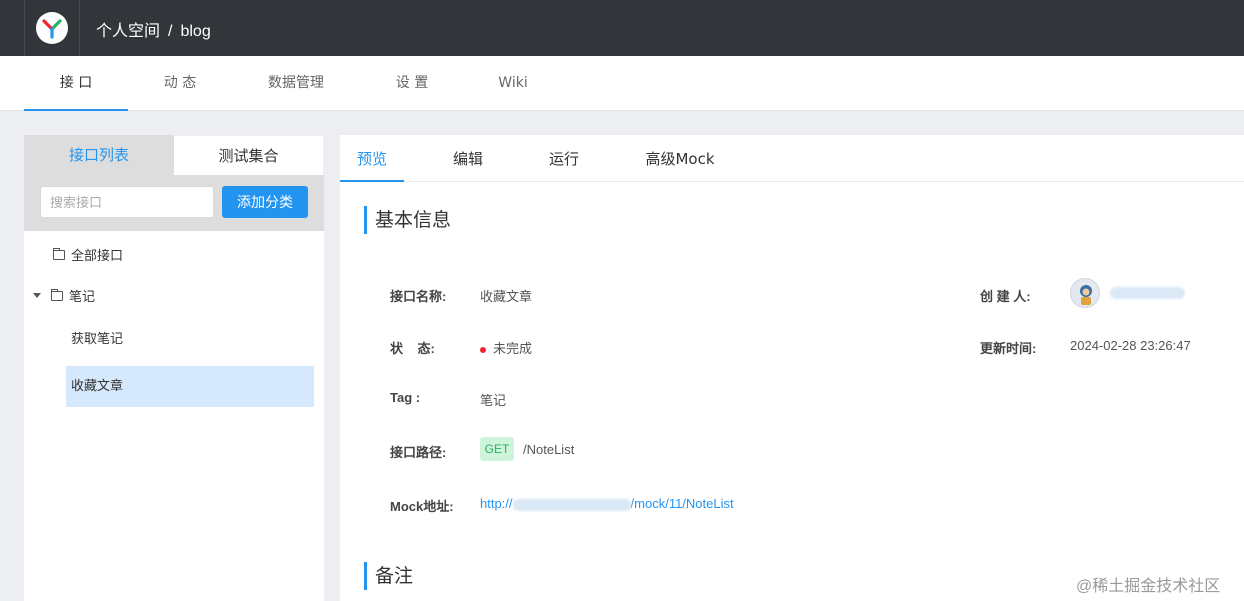  Describe the element at coordinates (682, 503) in the screenshot. I see `mock-url-suffix: /mock/11/NoteList` at that location.